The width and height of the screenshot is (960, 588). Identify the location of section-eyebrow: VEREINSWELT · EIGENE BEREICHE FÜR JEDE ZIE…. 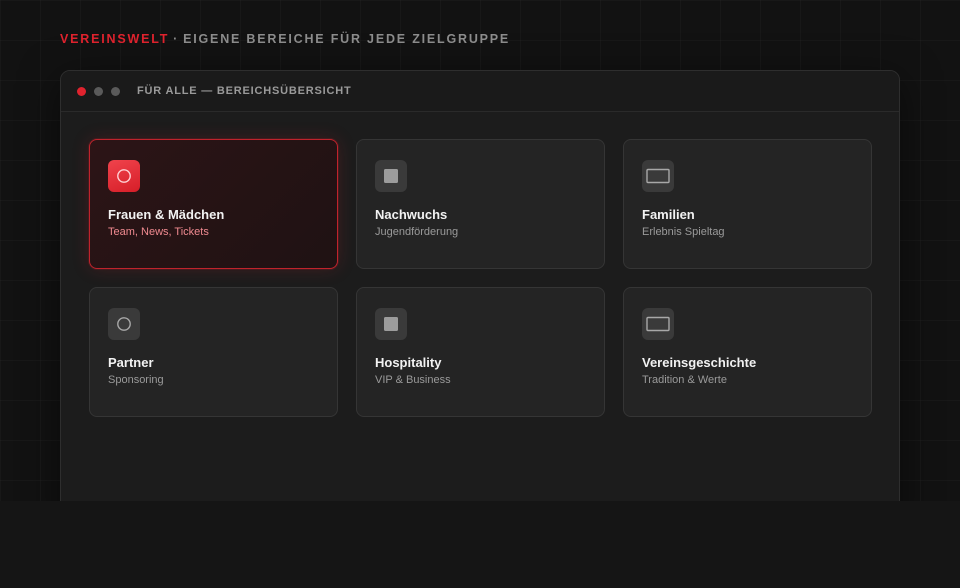
(285, 39).